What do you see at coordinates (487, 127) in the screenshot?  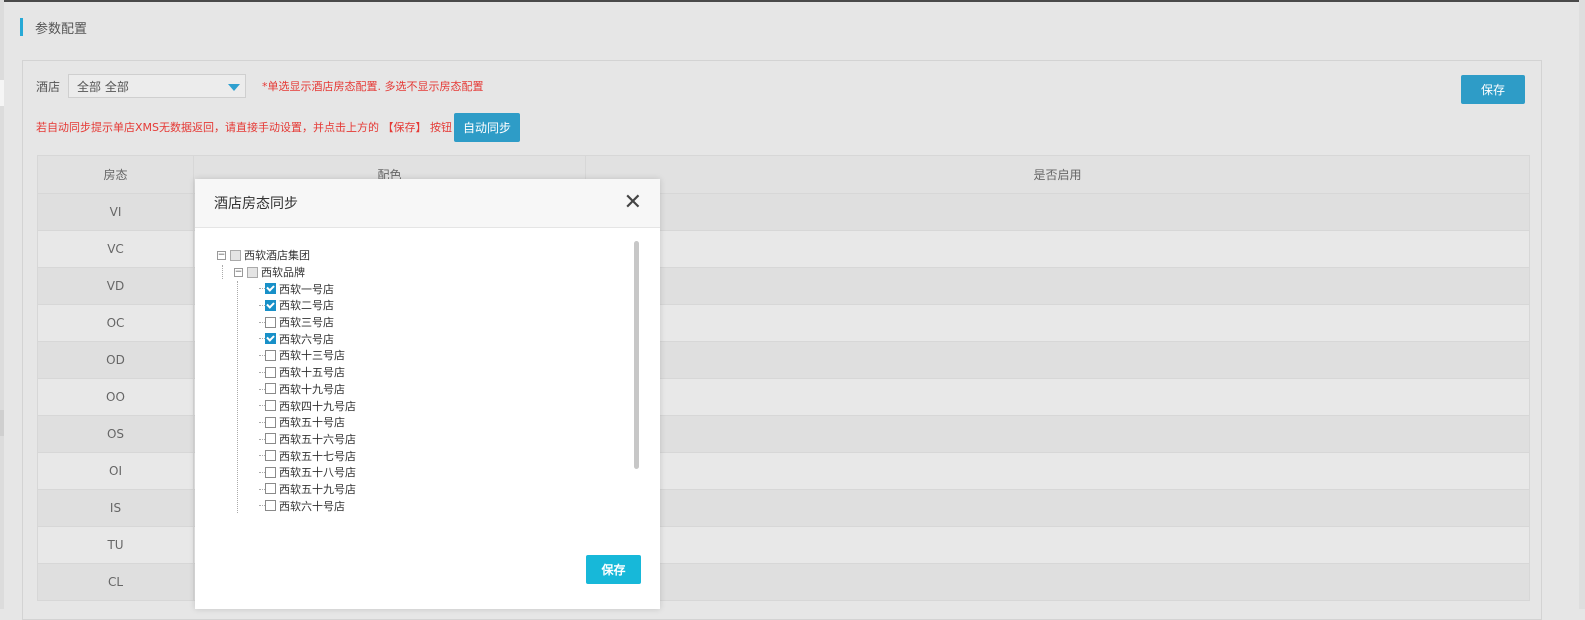 I see `auto-sync-button: 自动同步` at bounding box center [487, 127].